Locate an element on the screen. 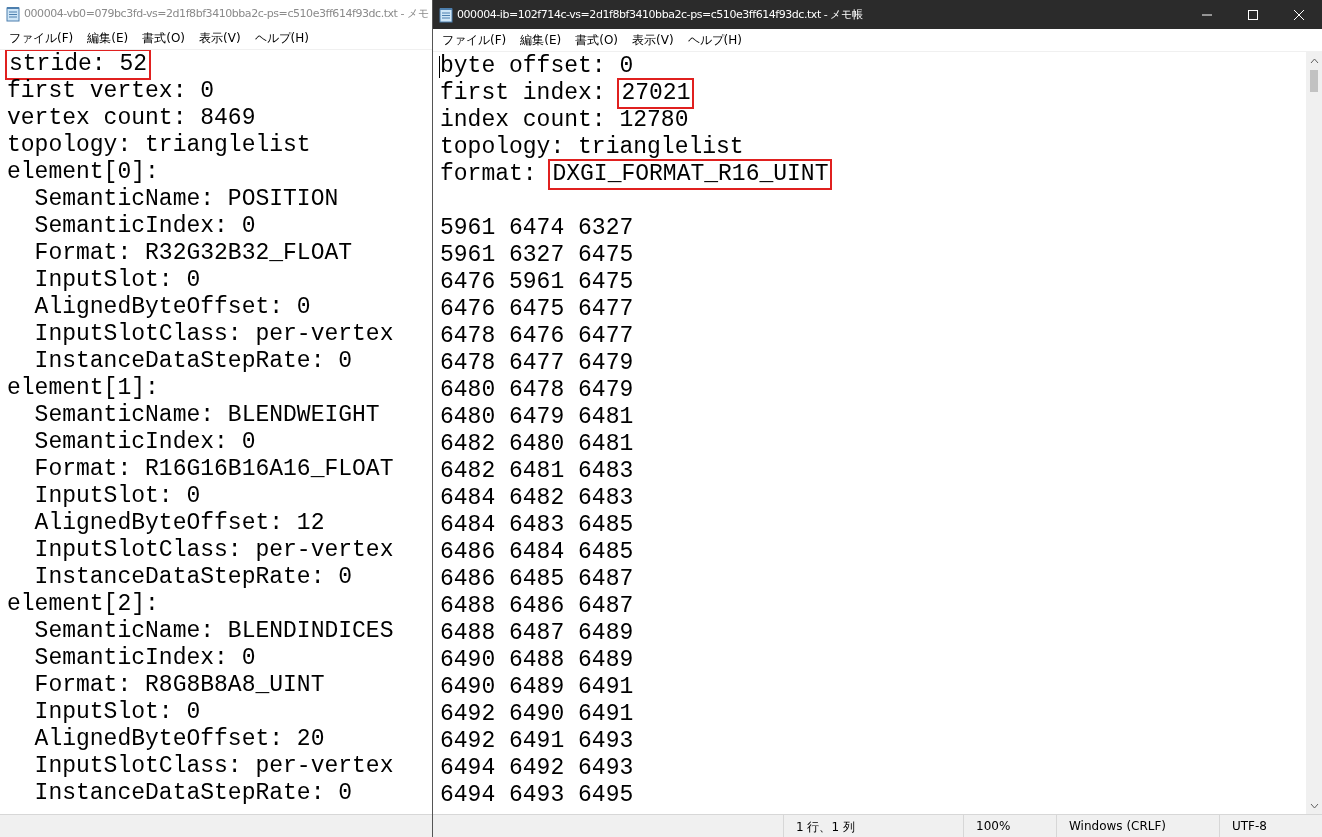 The image size is (1322, 837). text-line: 6492 6491 6493 is located at coordinates (537, 741).